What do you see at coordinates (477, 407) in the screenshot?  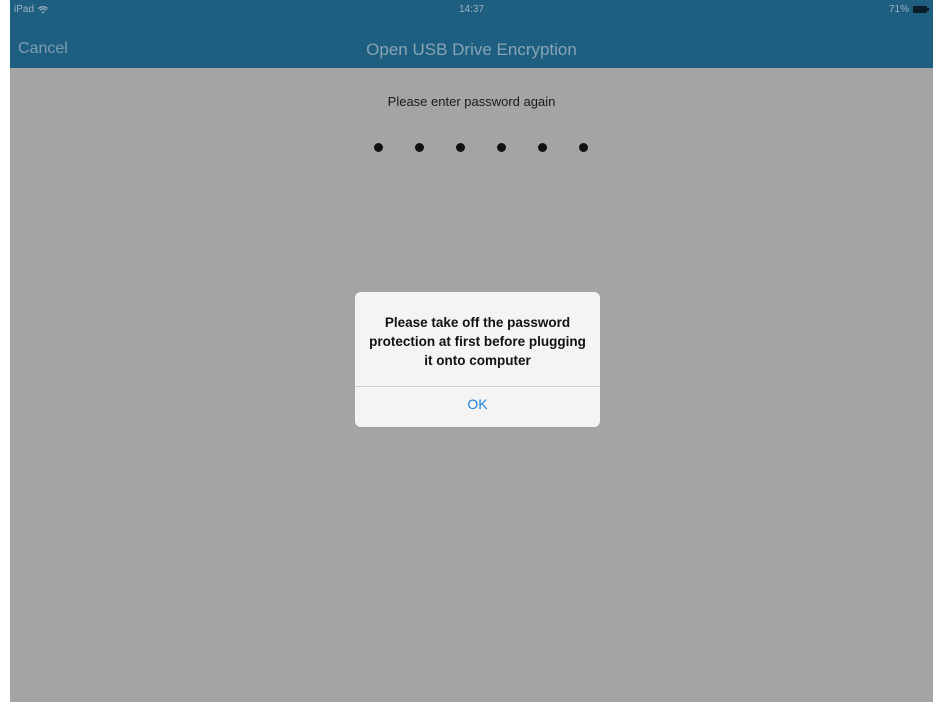 I see `ok-button: OK` at bounding box center [477, 407].